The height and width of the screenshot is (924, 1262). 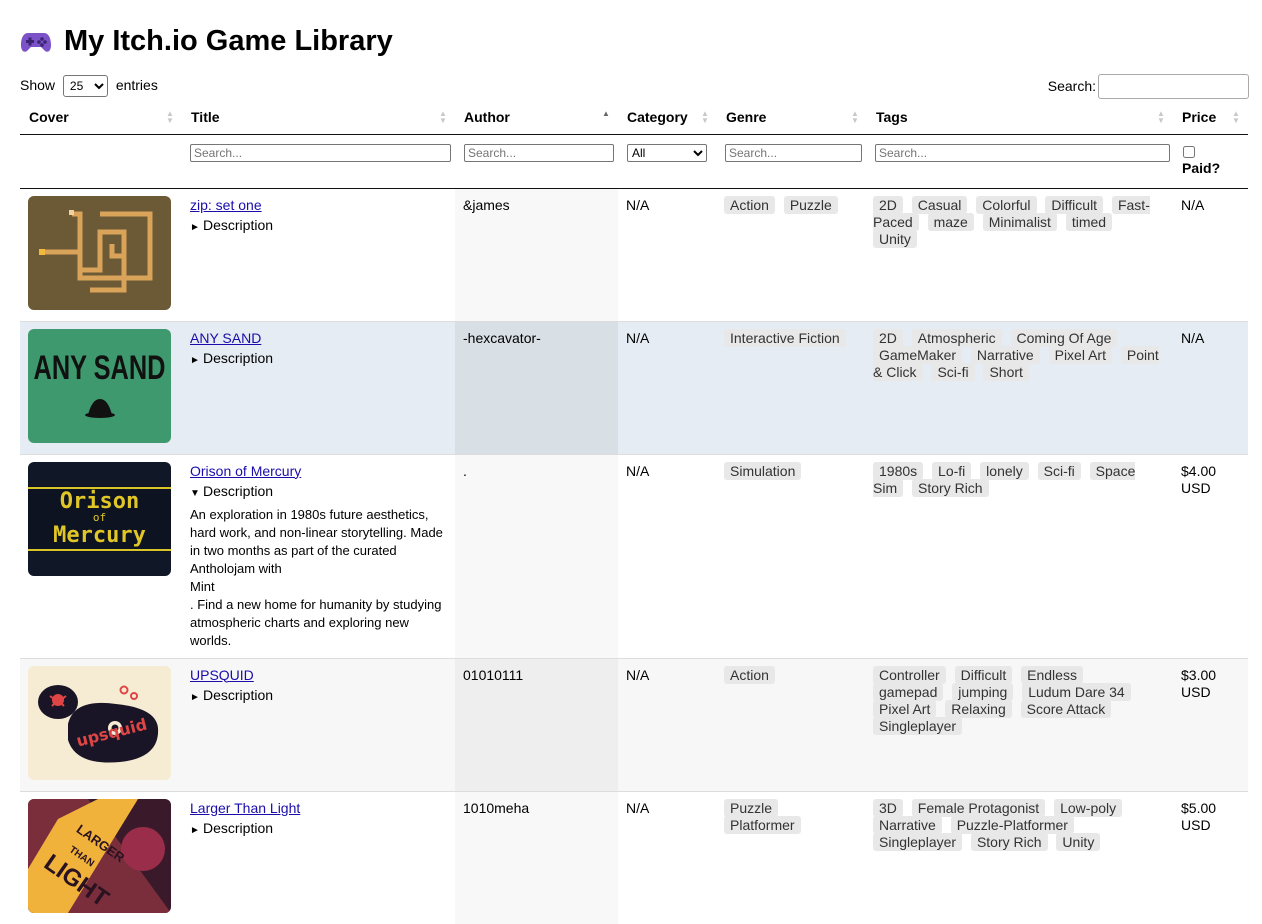 I want to click on game-title-link: UPSQUID, so click(x=318, y=675).